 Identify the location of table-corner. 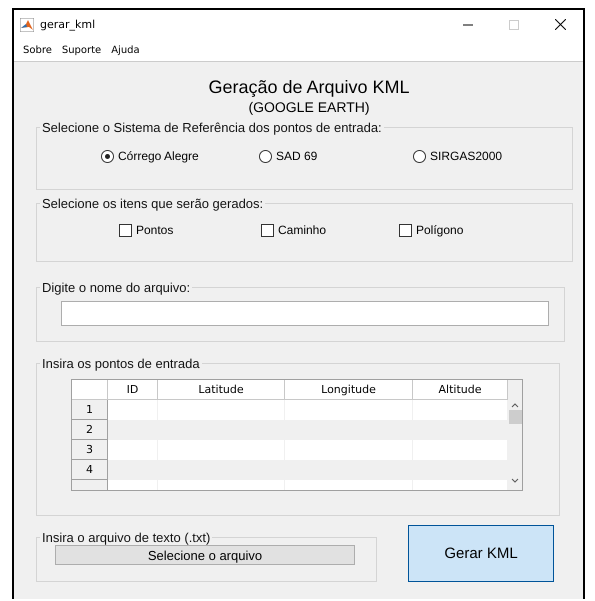
(90, 390).